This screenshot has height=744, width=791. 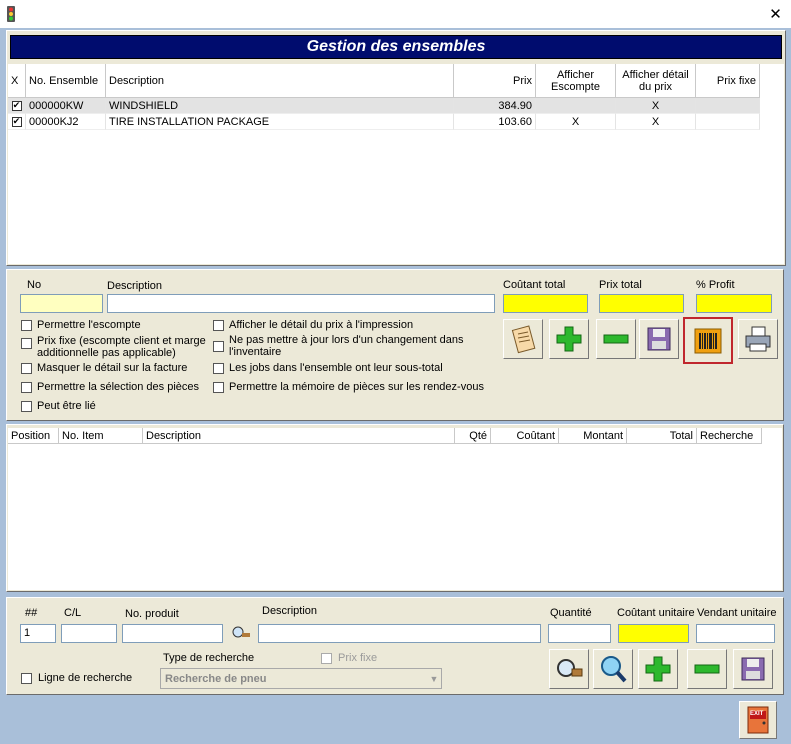 What do you see at coordinates (395, 14) in the screenshot?
I see `title-bar: ✕` at bounding box center [395, 14].